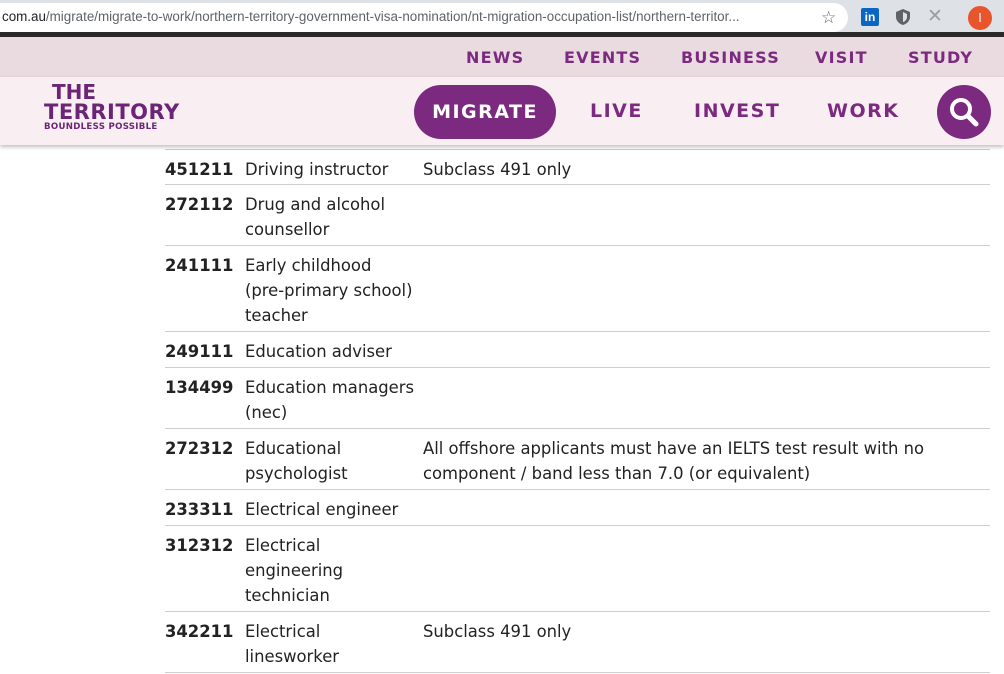 This screenshot has width=1004, height=674. What do you see at coordinates (863, 111) in the screenshot?
I see `nav-work: WORK` at bounding box center [863, 111].